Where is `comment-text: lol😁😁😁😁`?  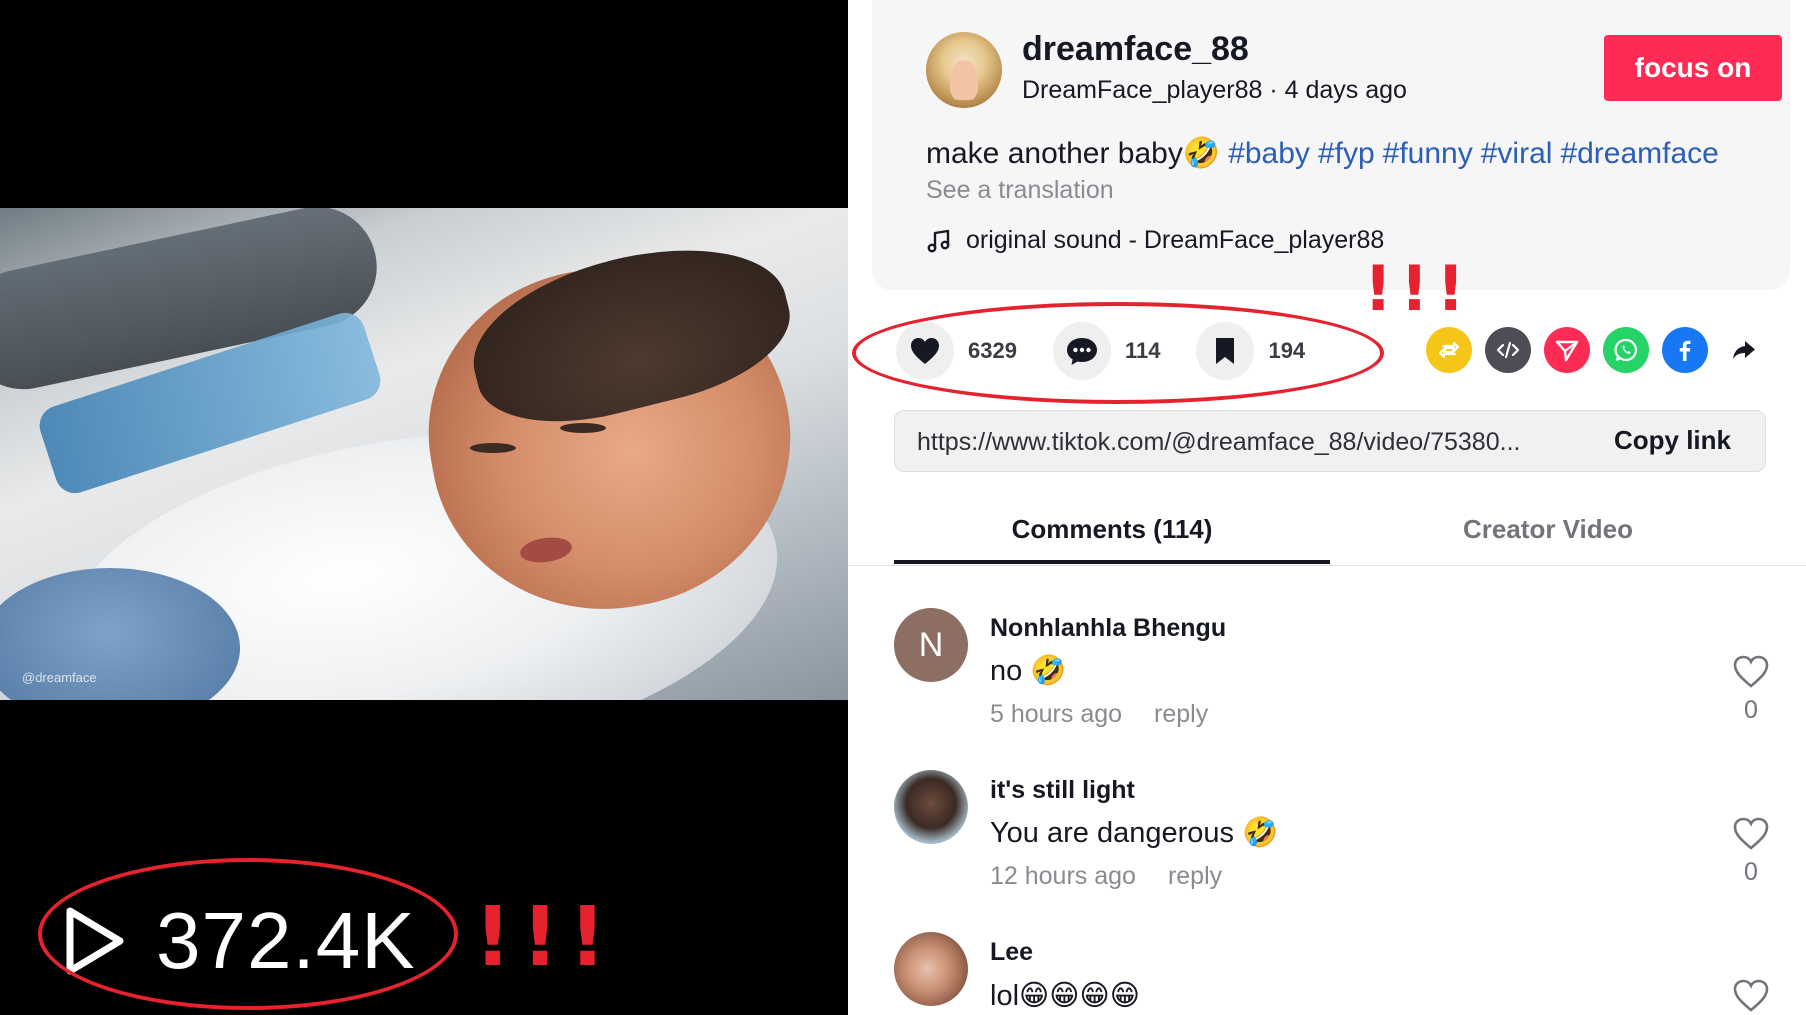
comment-text: lol😁😁😁😁 is located at coordinates (1065, 996).